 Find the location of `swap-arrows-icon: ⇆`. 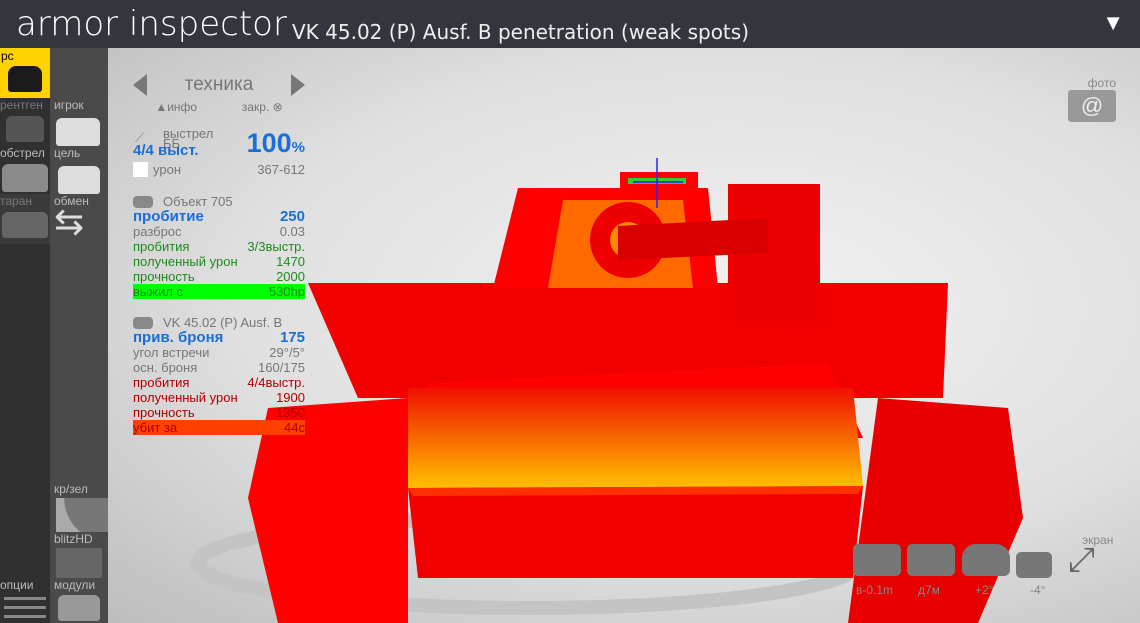

swap-arrows-icon: ⇆ is located at coordinates (69, 221).